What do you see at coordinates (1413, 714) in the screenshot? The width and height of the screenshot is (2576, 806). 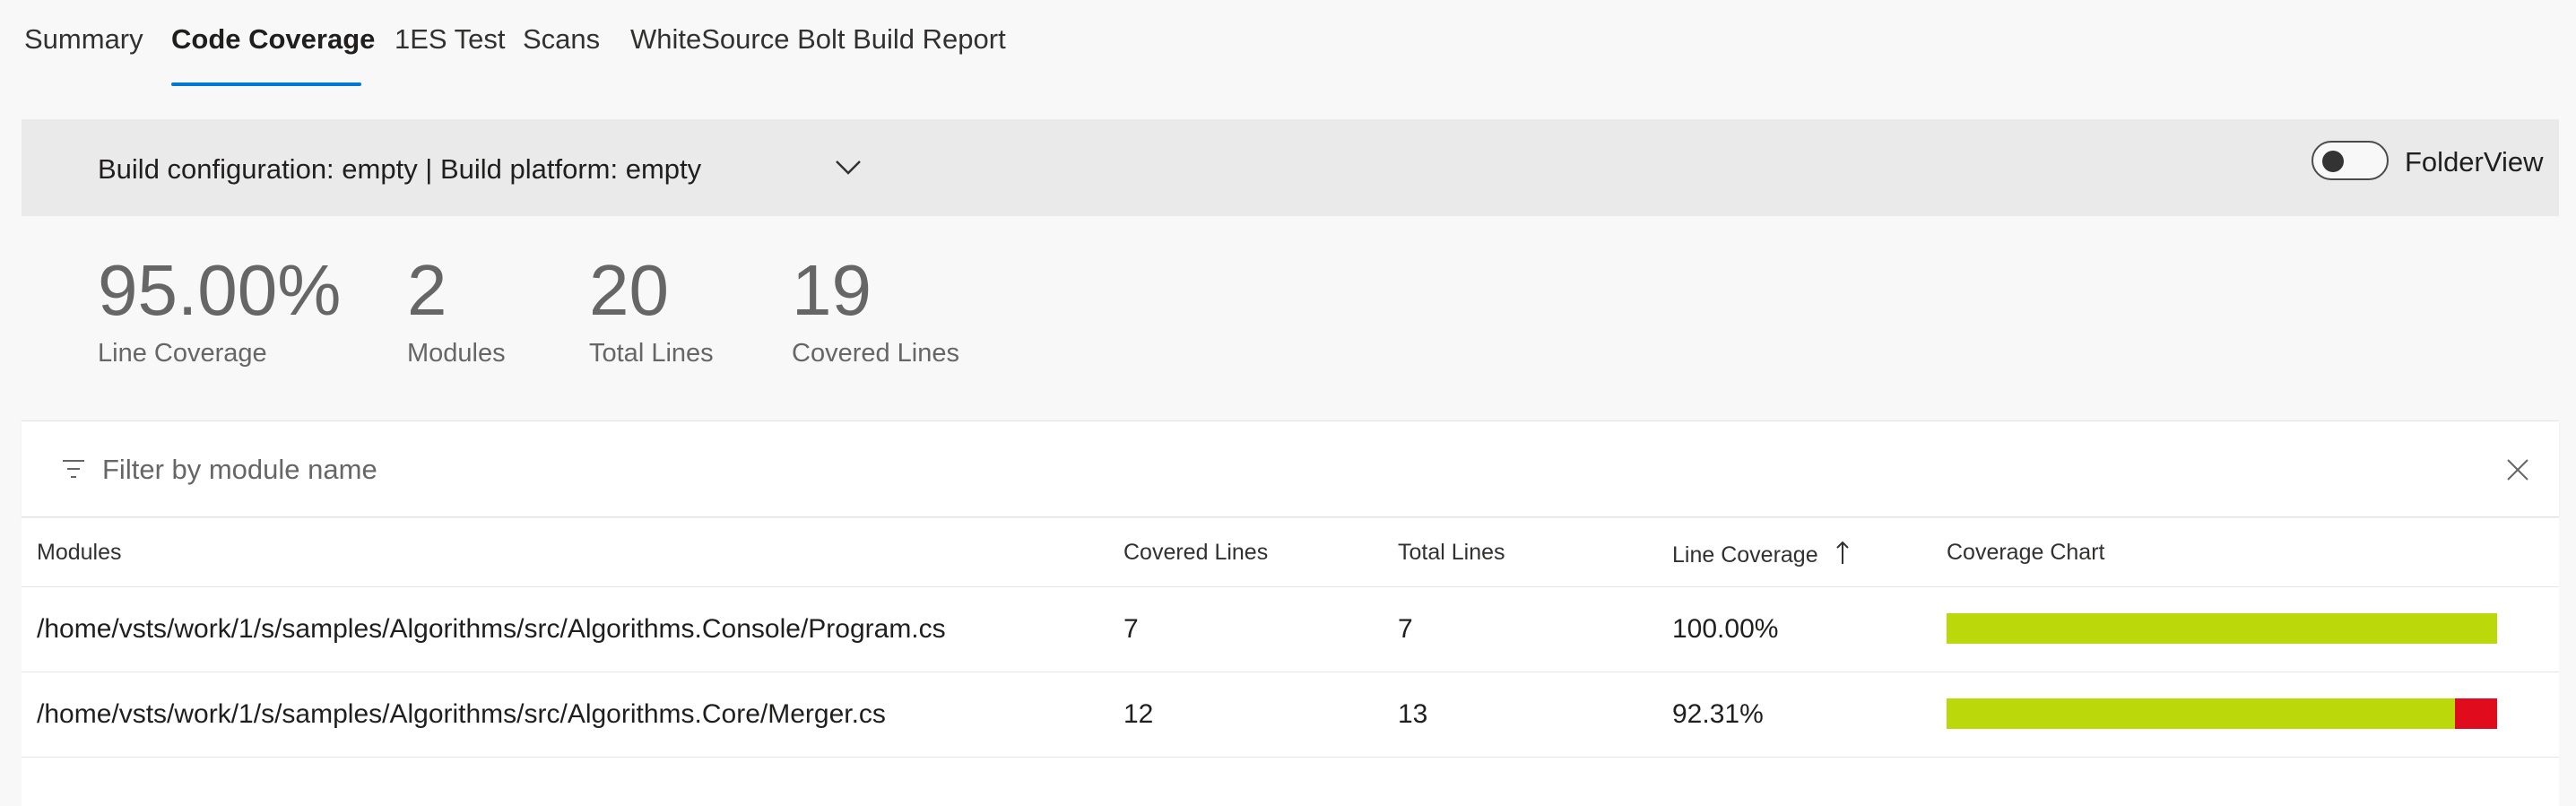 I see `total-lines-cell: 13` at bounding box center [1413, 714].